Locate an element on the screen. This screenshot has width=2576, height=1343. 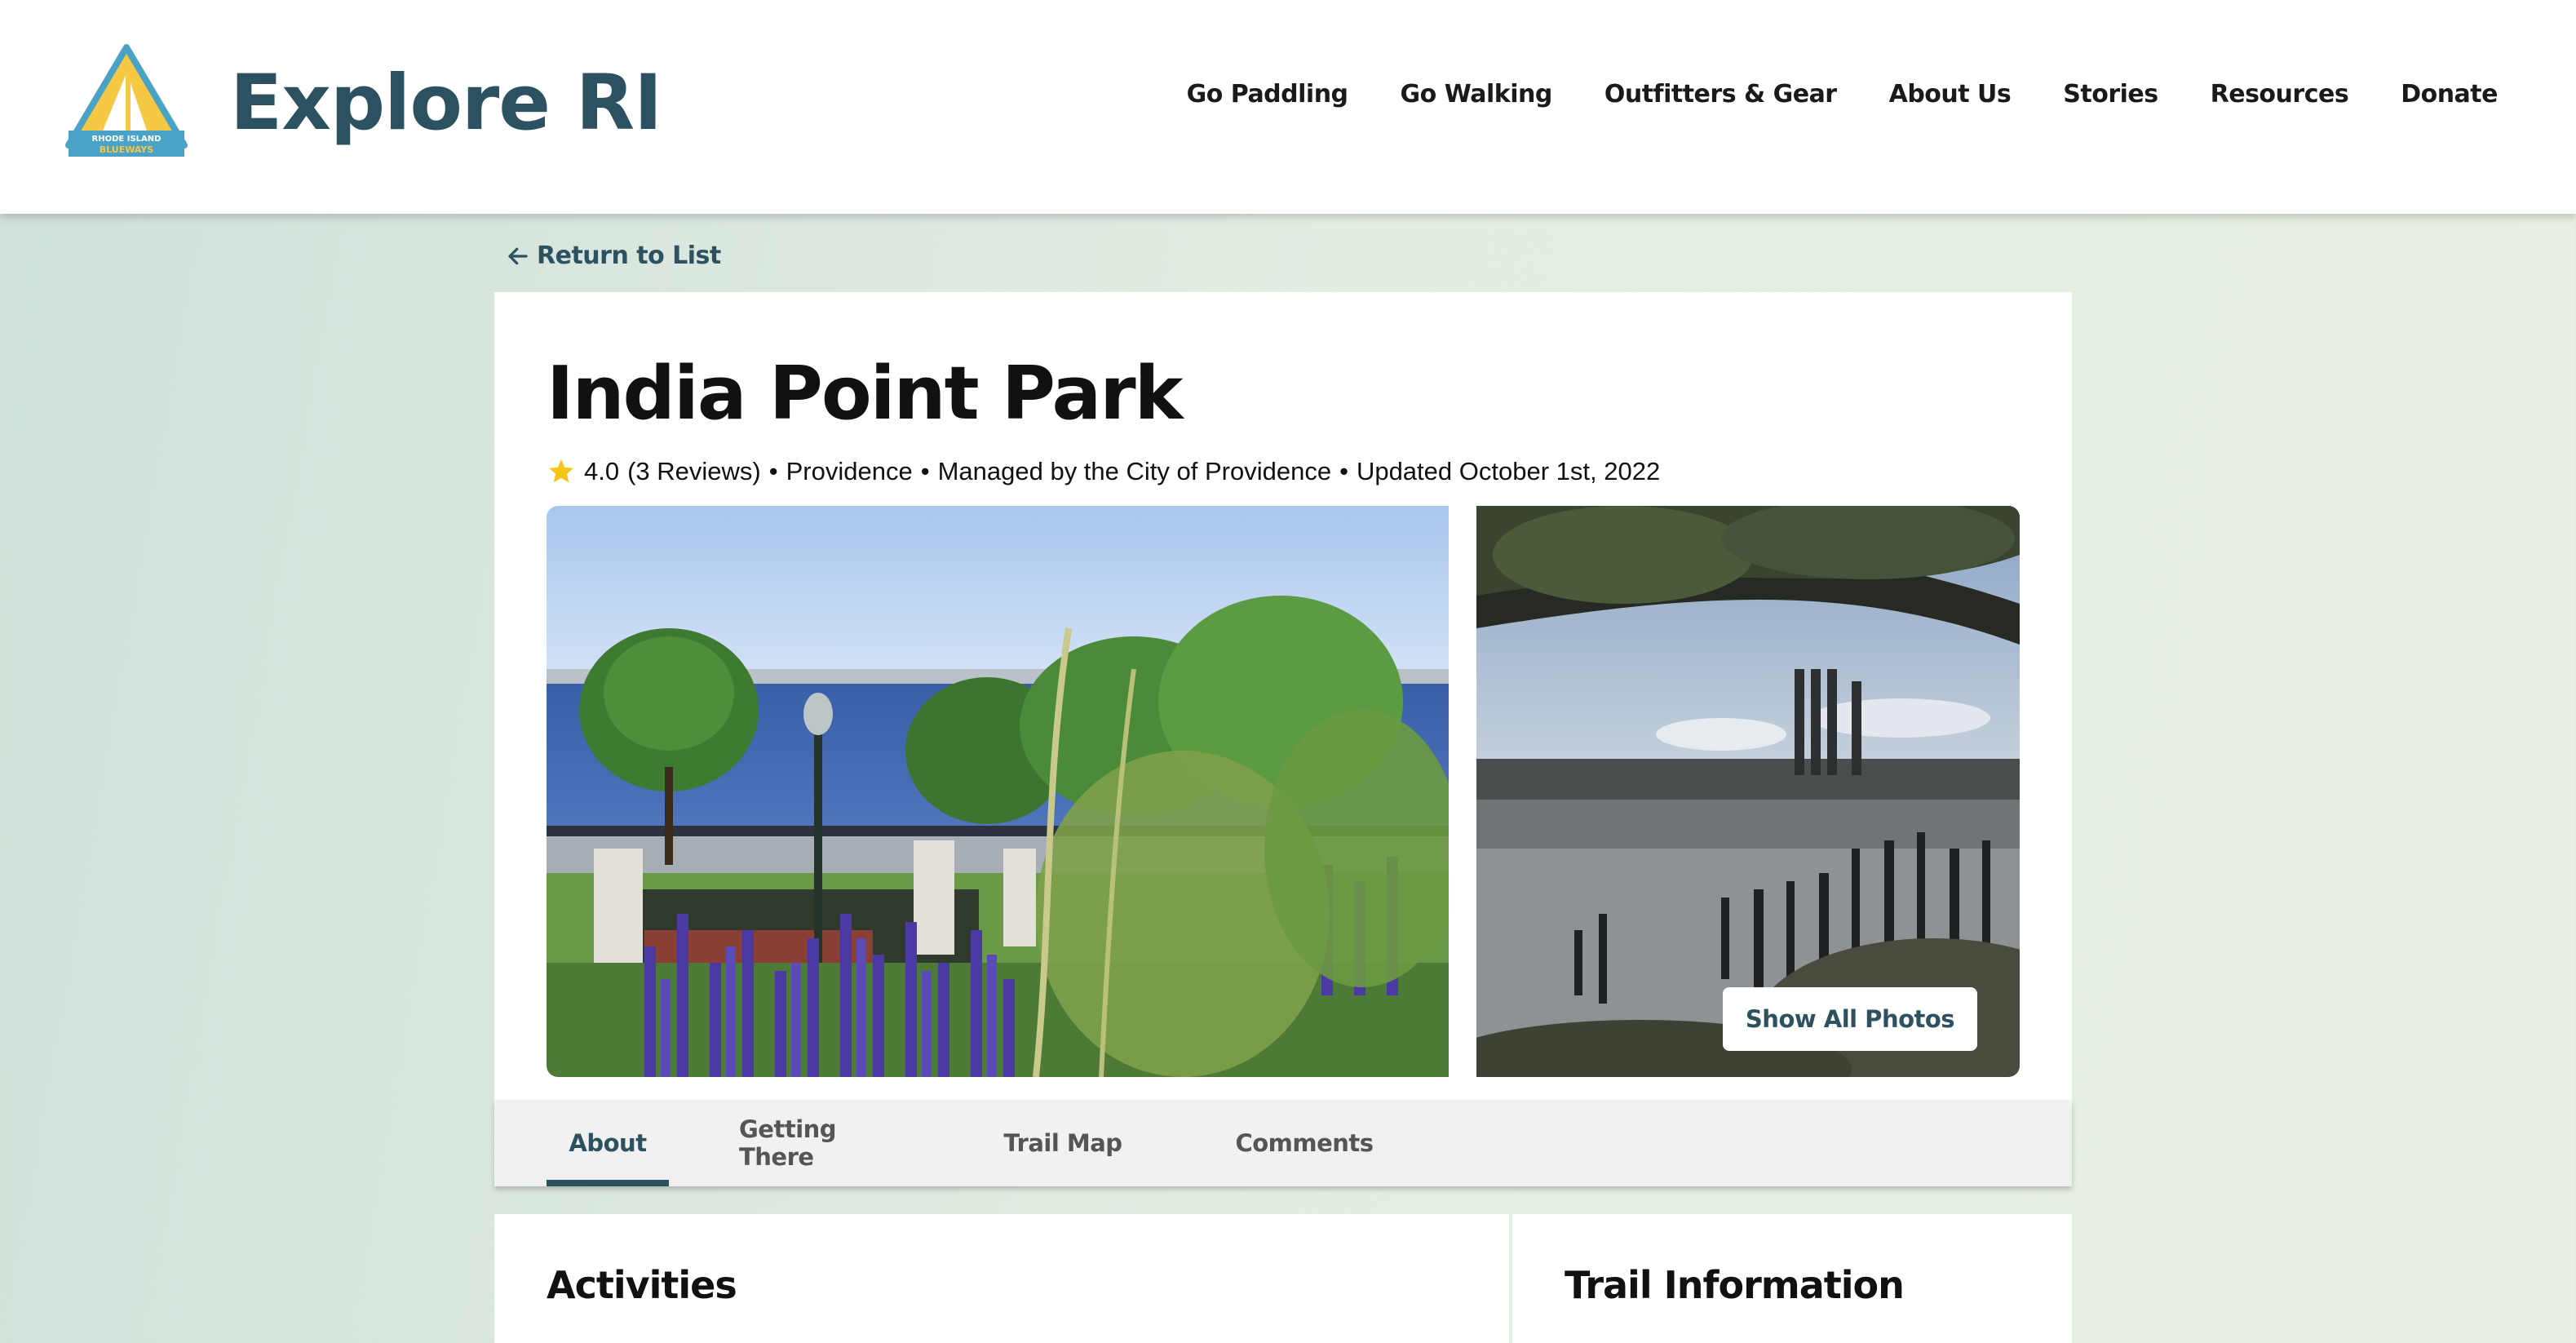
star-icon is located at coordinates (561, 471).